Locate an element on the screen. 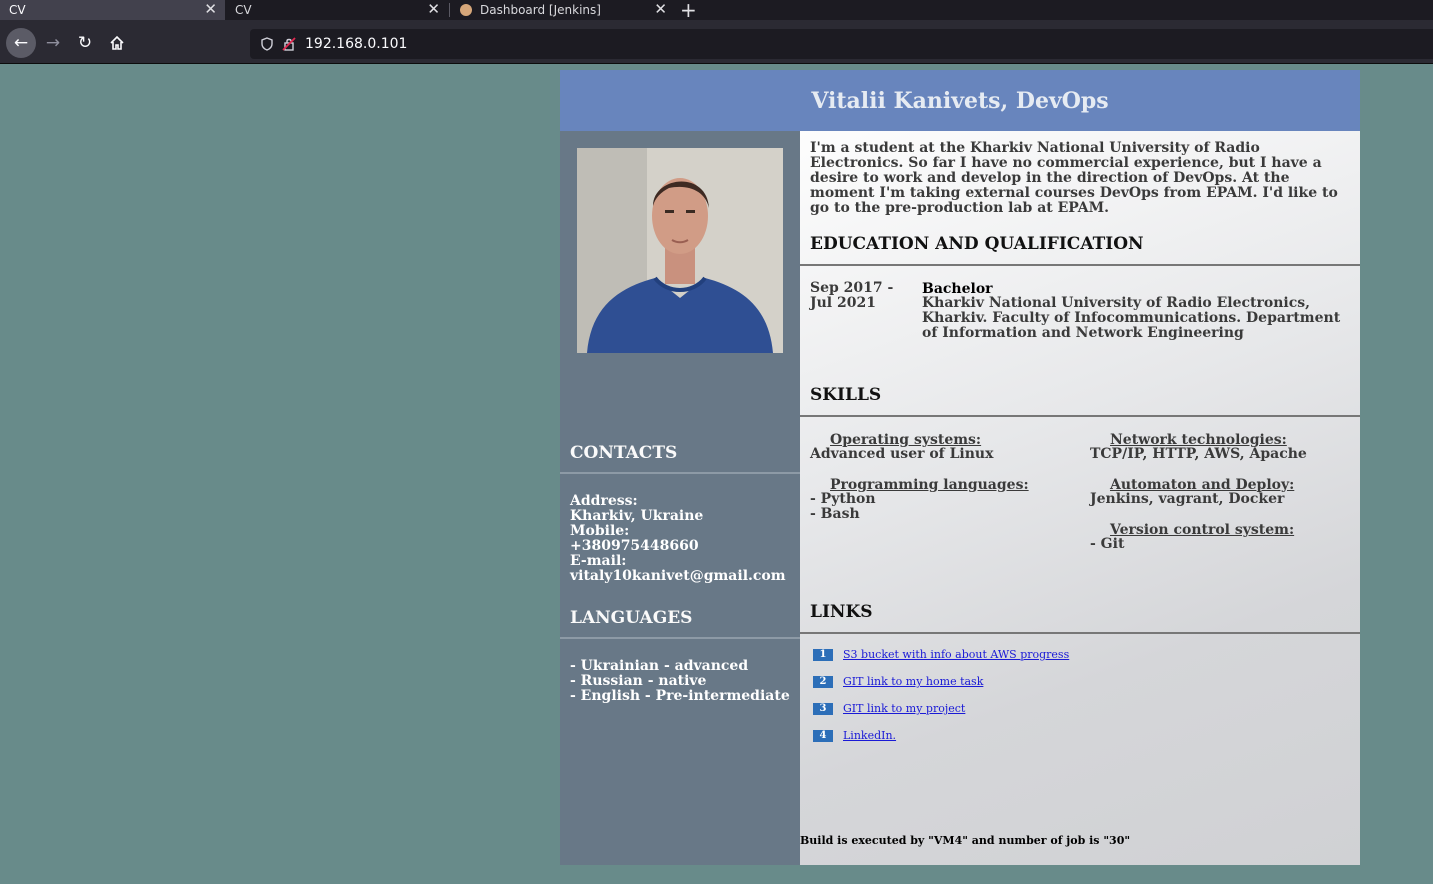 The width and height of the screenshot is (1433, 884). link-number-badge: 3 is located at coordinates (823, 708).